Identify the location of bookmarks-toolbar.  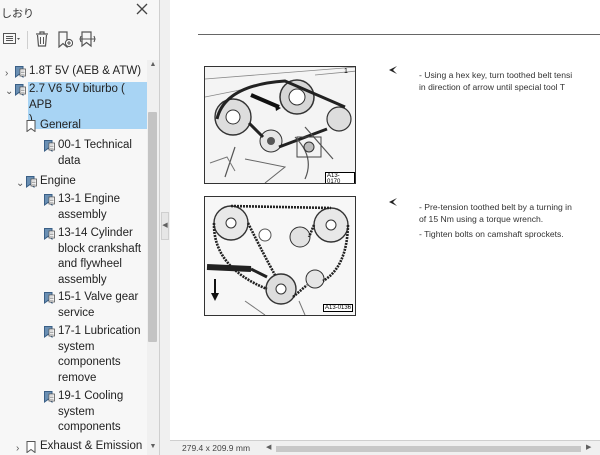
(80, 40).